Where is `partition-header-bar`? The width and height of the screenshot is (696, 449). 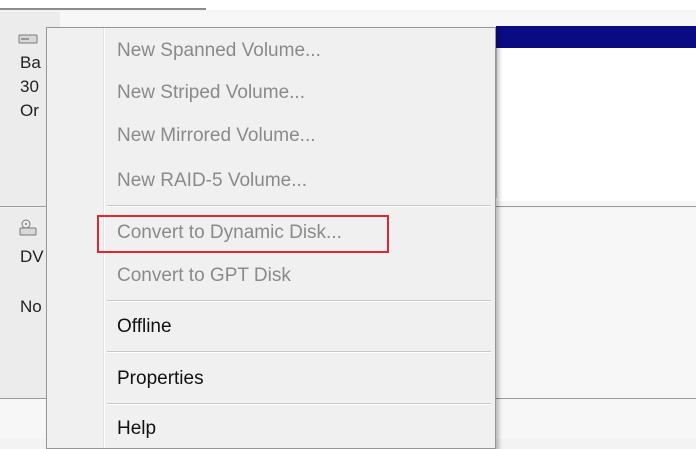
partition-header-bar is located at coordinates (596, 37).